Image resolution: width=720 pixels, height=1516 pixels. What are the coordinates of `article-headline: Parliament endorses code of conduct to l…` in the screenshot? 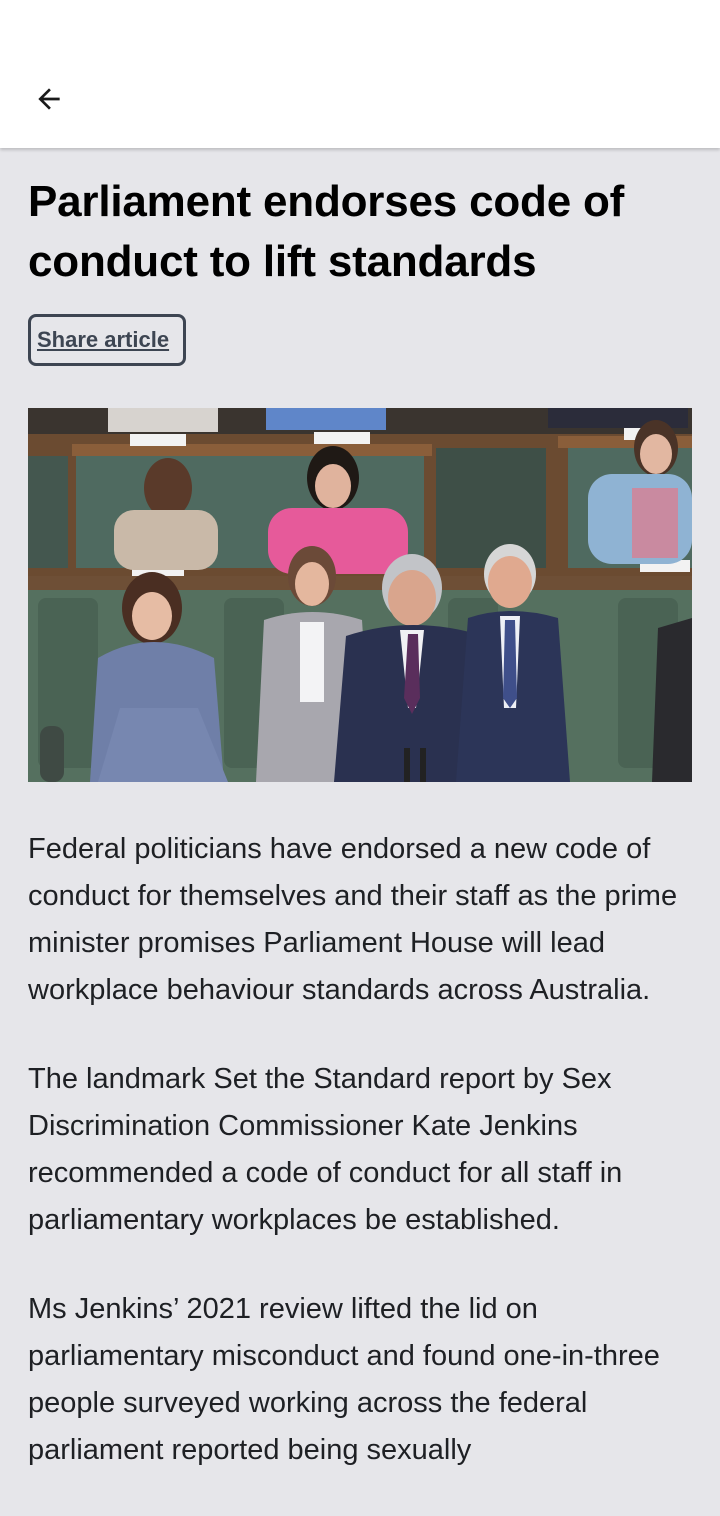 It's located at (326, 231).